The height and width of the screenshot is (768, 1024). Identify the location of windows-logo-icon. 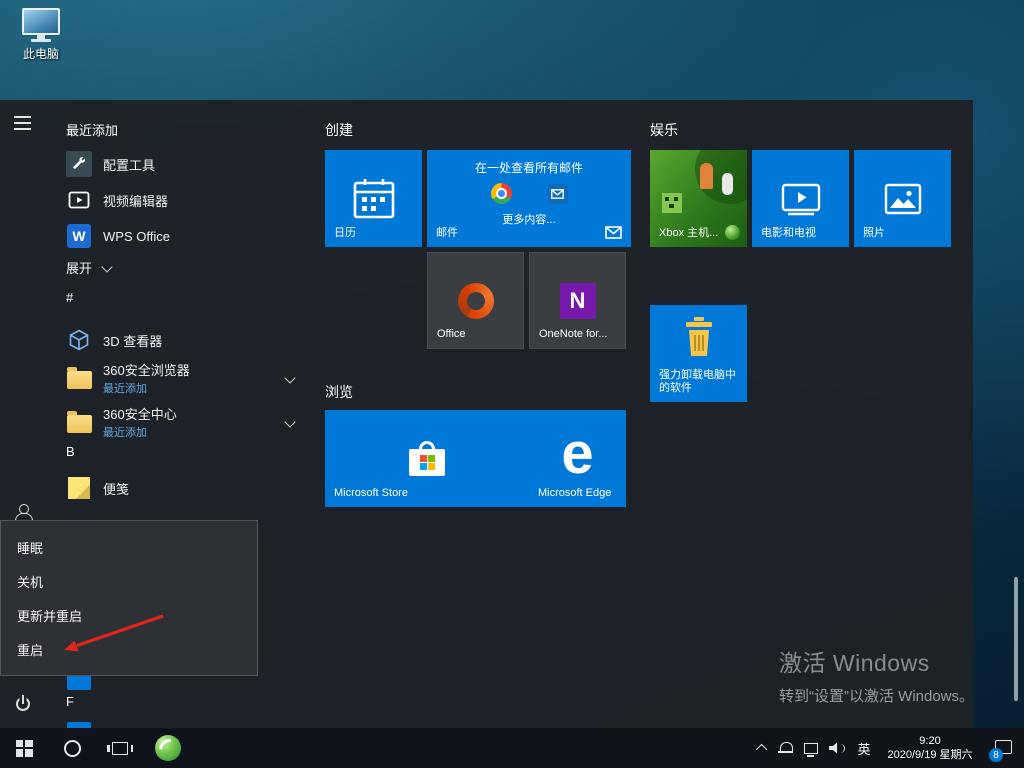
(24, 748).